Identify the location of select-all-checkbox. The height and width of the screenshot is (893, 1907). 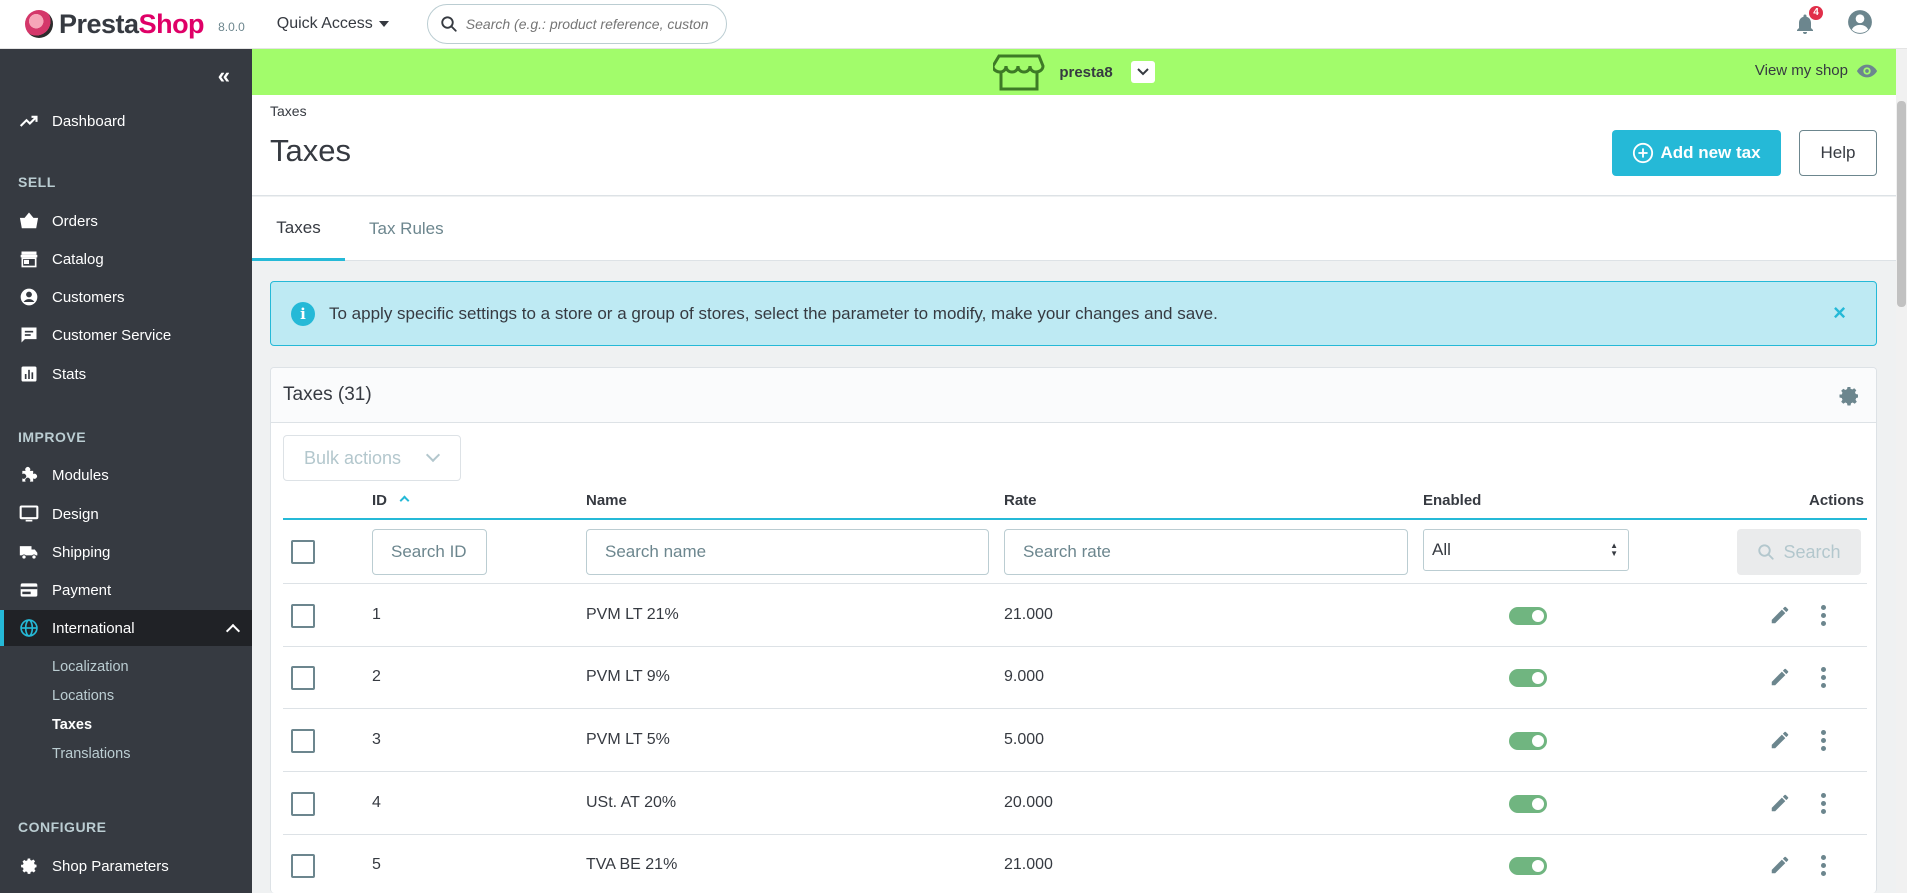
(303, 552).